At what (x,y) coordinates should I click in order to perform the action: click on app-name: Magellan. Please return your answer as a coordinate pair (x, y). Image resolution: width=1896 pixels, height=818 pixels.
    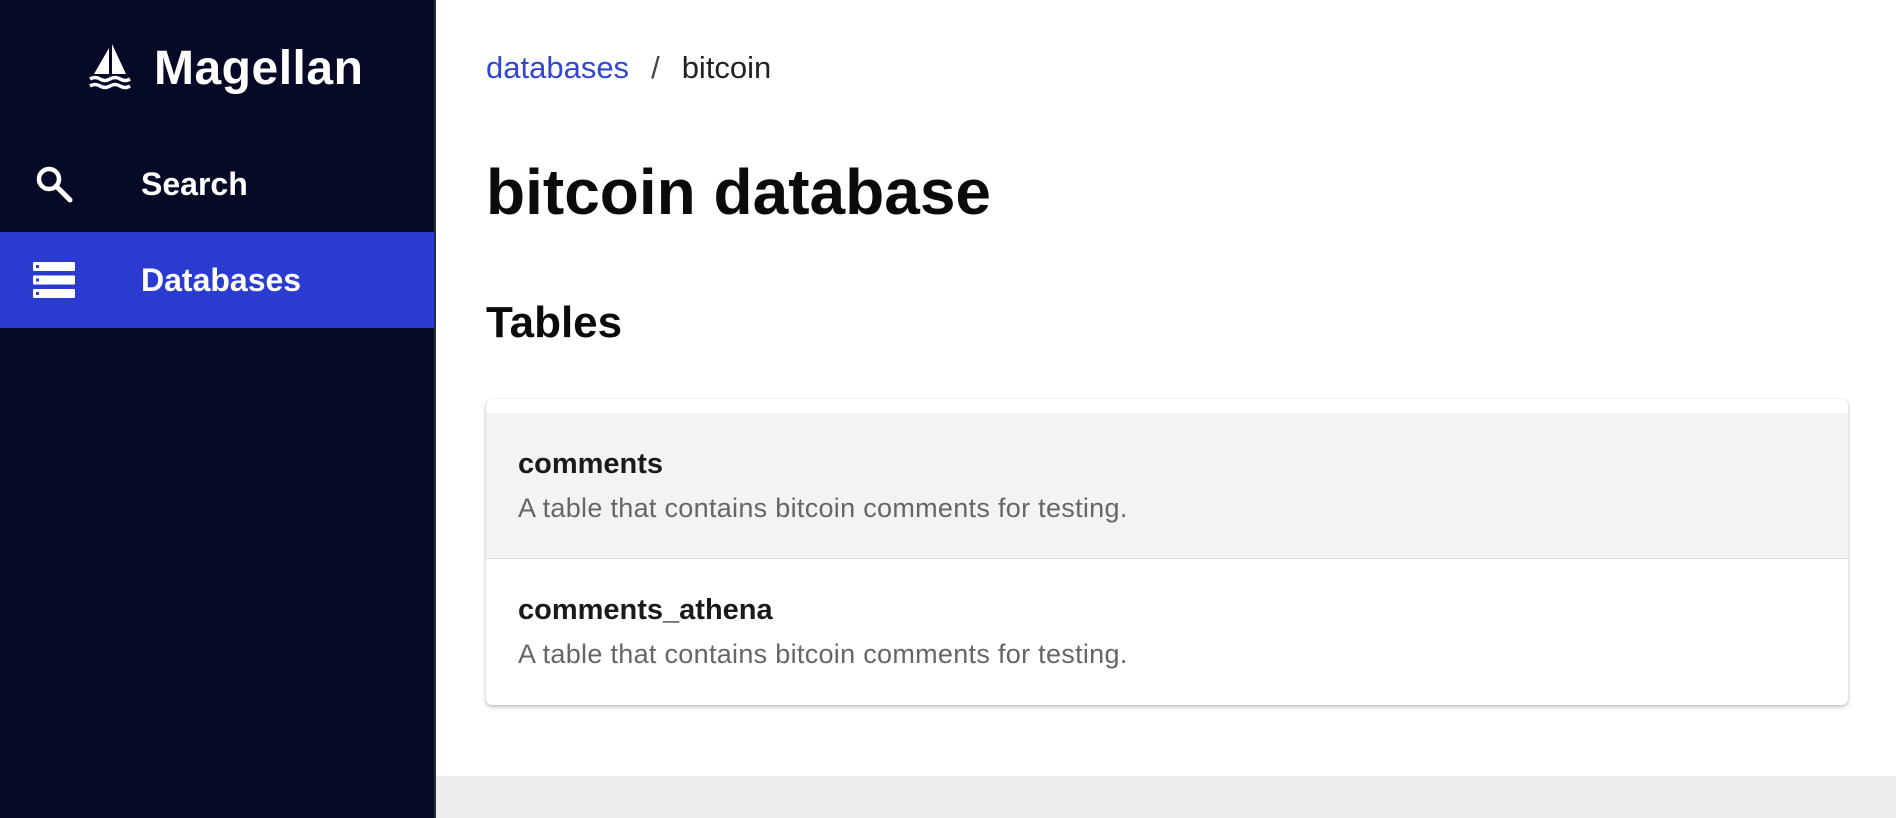
    Looking at the image, I should click on (259, 68).